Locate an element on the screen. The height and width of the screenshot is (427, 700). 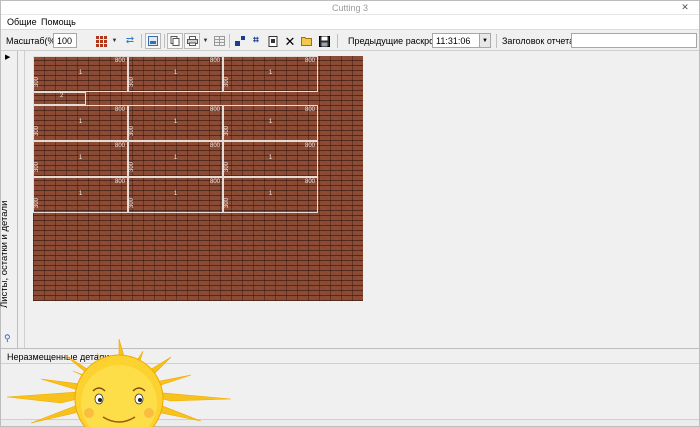
title-bar: Cutting 3 ✕ is located at coordinates (350, 8).